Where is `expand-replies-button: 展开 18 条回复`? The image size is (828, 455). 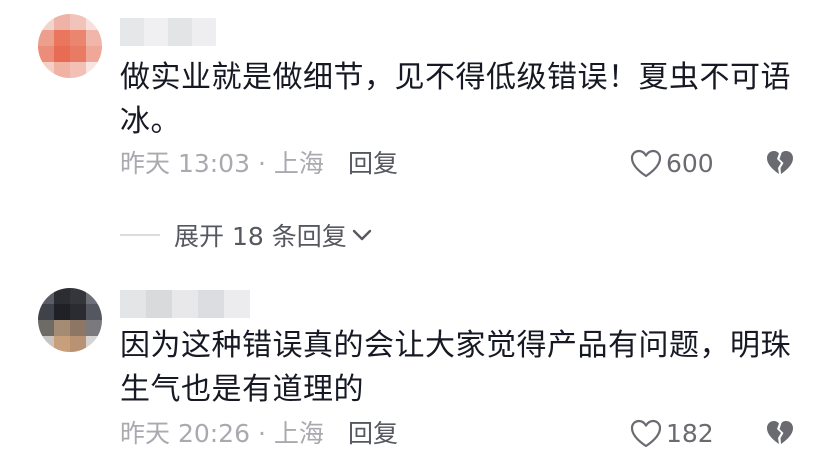
expand-replies-button: 展开 18 条回复 is located at coordinates (246, 235).